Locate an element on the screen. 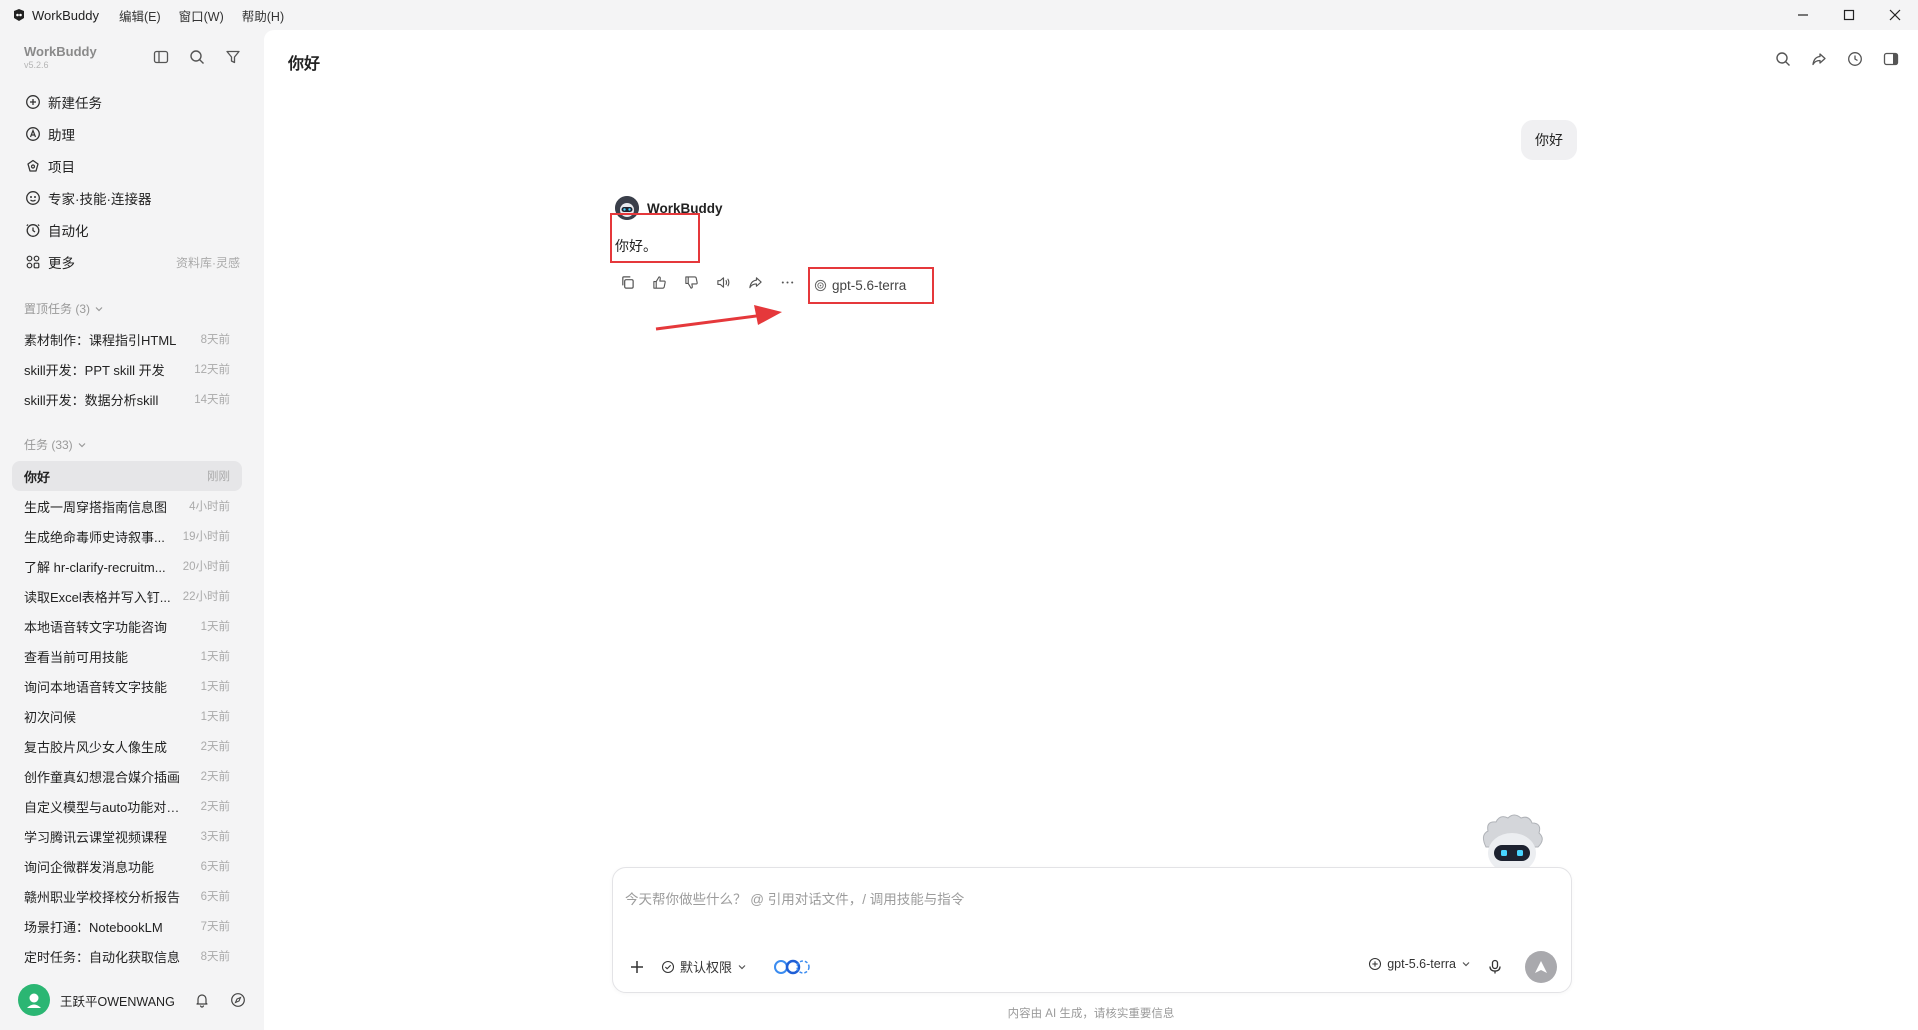  task-title: 创作童真幻想混合媒介插画 is located at coordinates (102, 777).